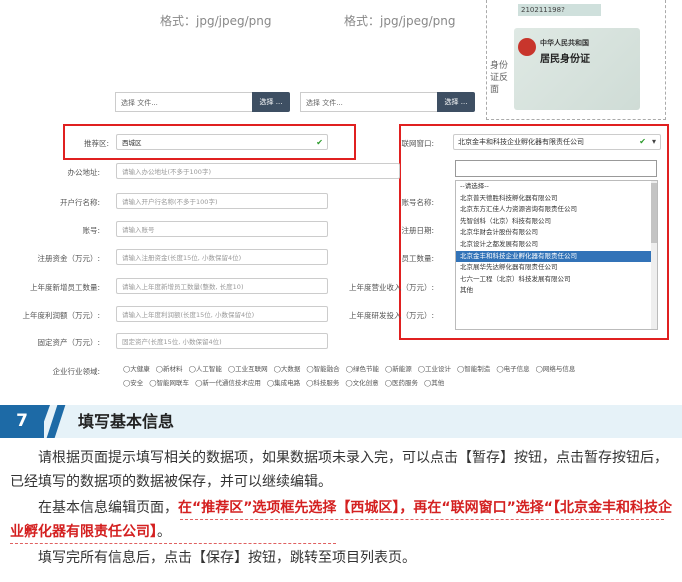  Describe the element at coordinates (322, 369) in the screenshot. I see `industry-checkbox: ◯智能融合` at that location.